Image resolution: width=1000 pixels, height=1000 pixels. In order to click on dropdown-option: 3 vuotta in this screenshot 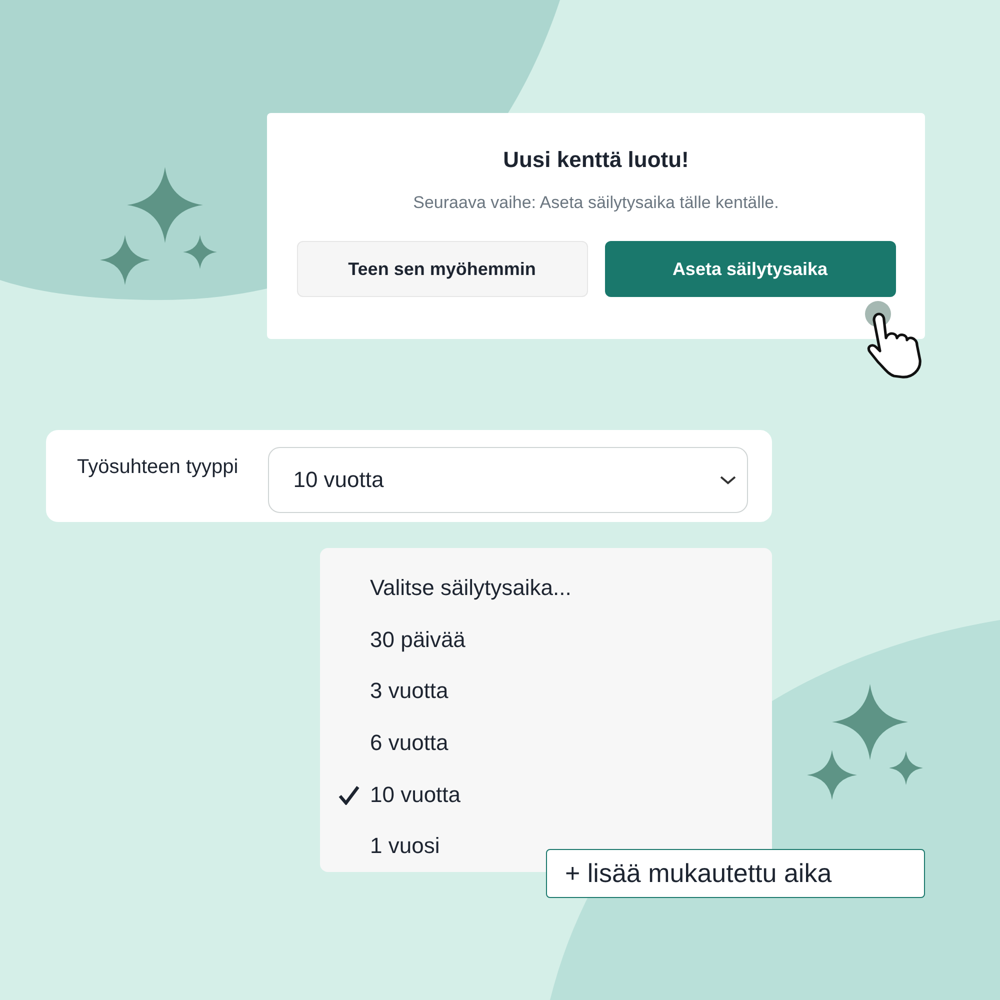, I will do `click(388, 691)`.